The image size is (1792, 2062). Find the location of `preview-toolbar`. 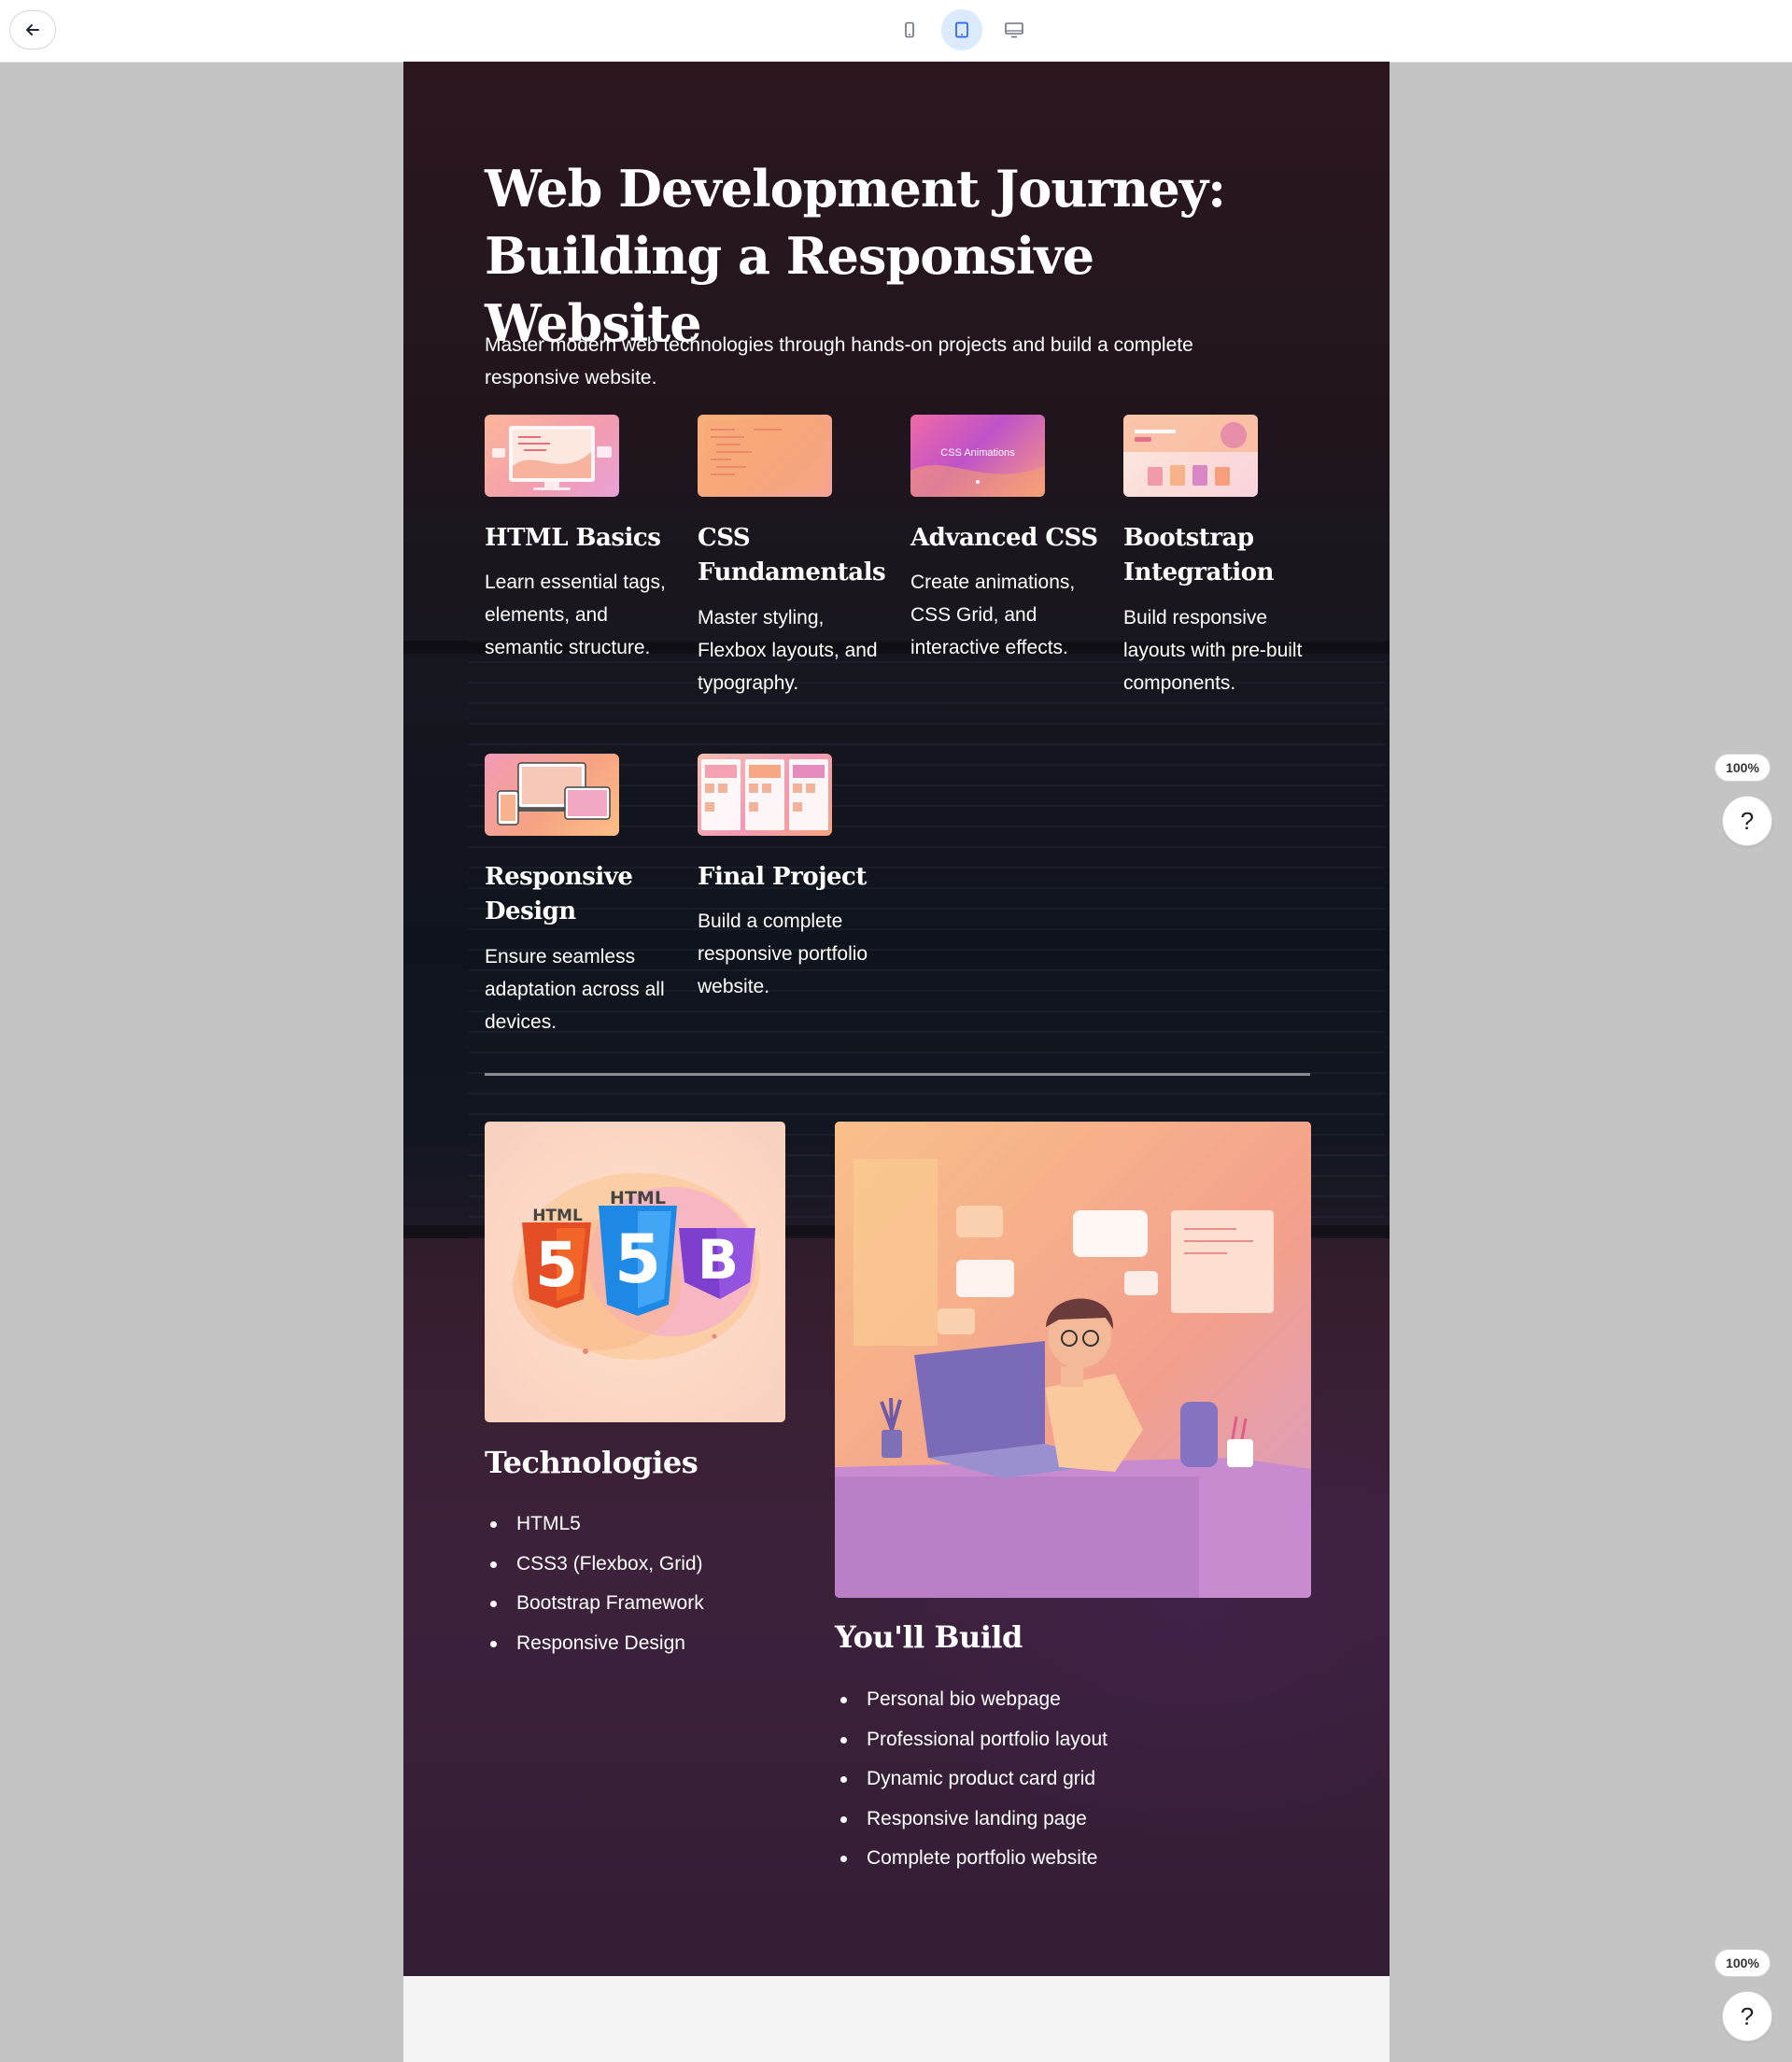

preview-toolbar is located at coordinates (896, 31).